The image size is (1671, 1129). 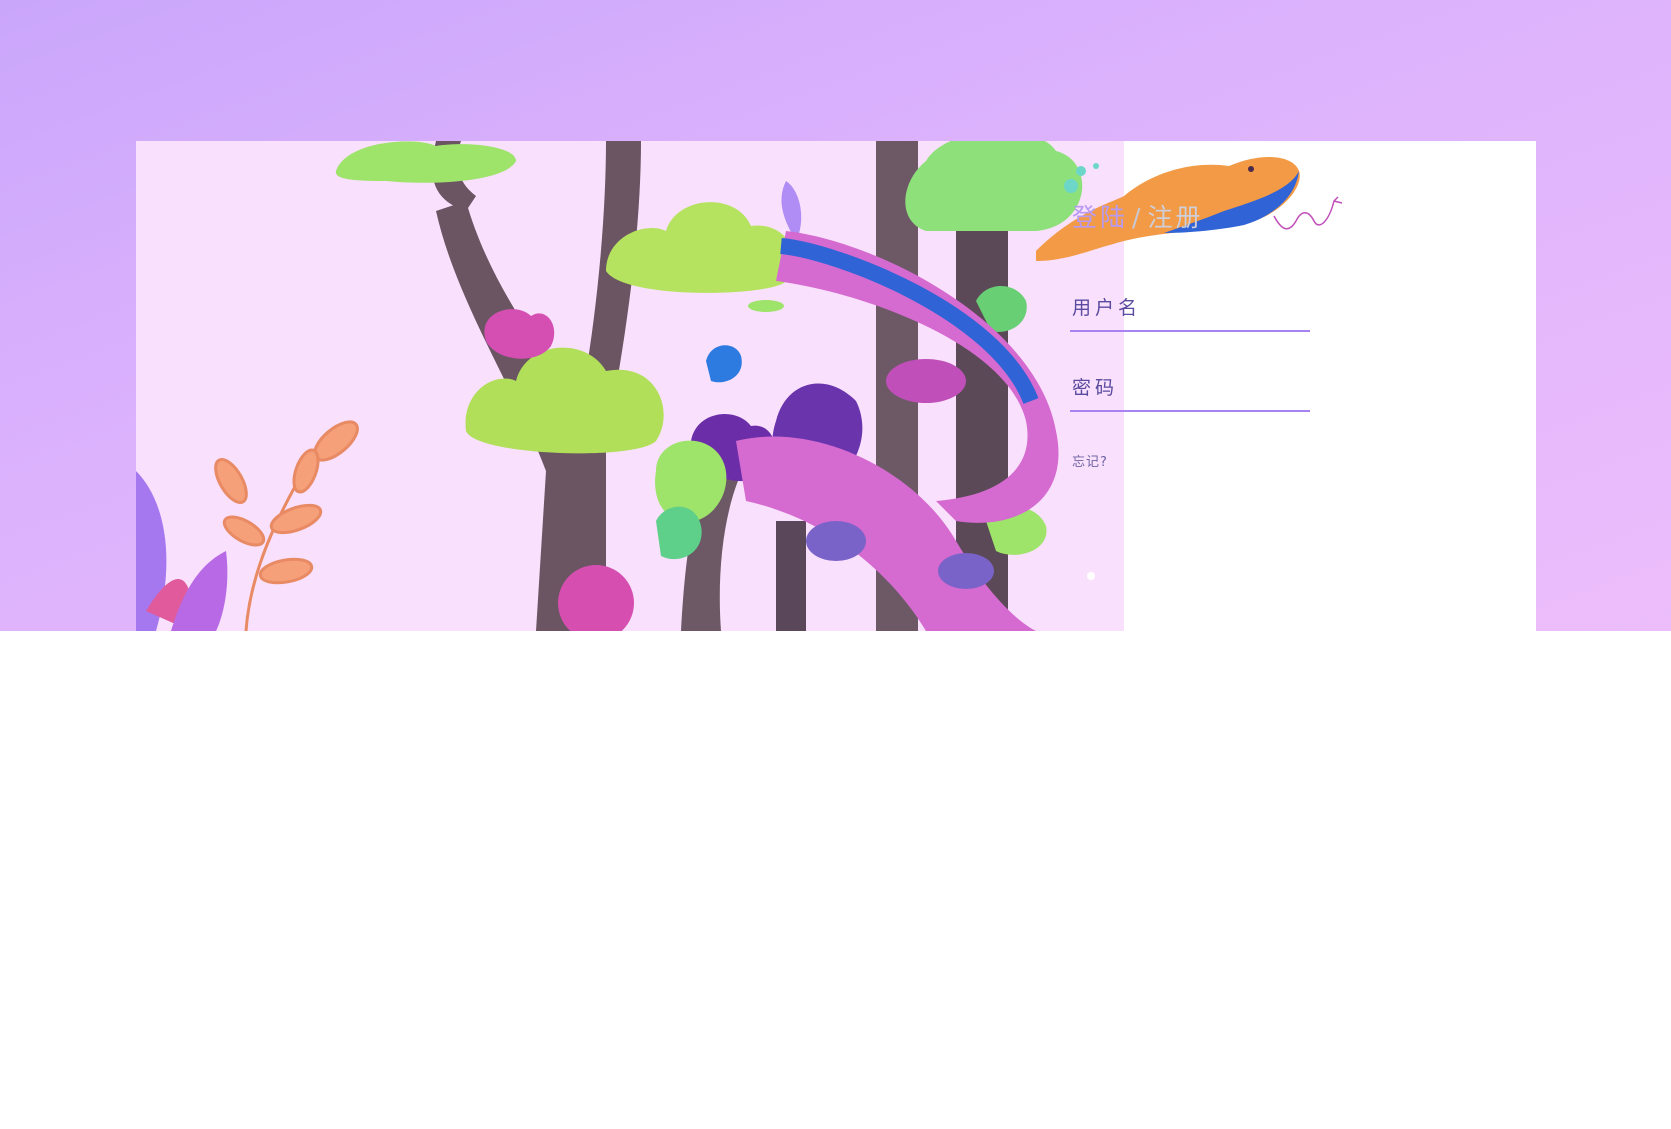 I want to click on password-field-wrapper, so click(x=1192, y=390).